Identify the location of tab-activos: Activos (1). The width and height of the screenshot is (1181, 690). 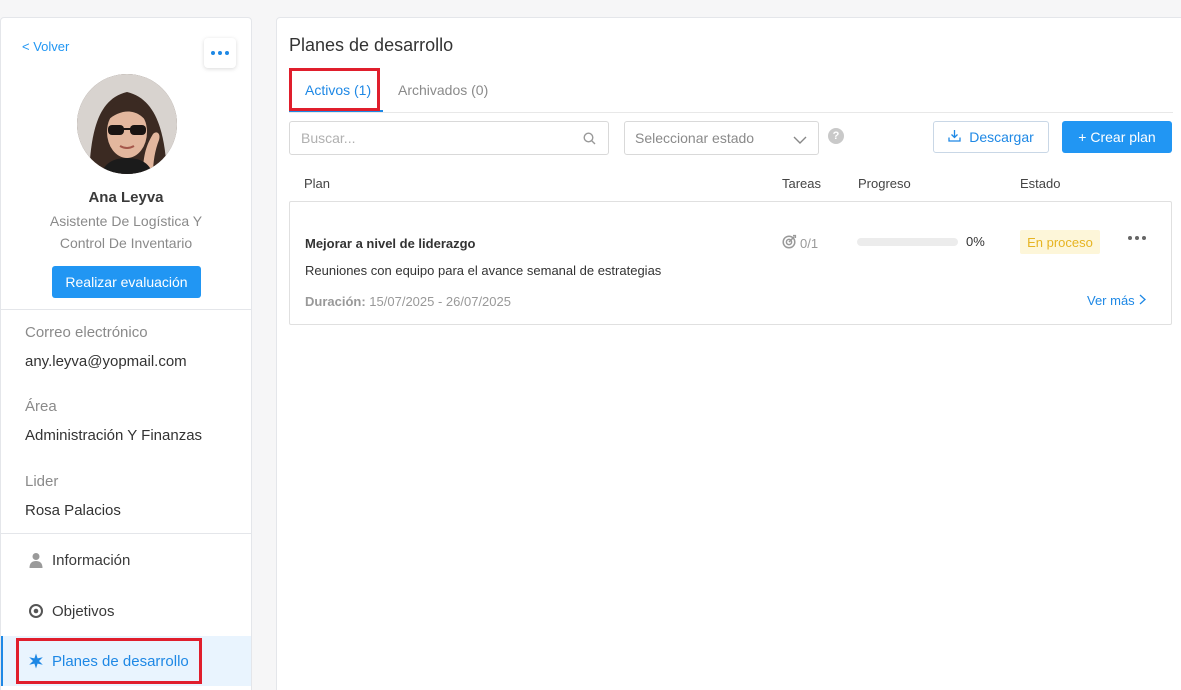
(338, 90).